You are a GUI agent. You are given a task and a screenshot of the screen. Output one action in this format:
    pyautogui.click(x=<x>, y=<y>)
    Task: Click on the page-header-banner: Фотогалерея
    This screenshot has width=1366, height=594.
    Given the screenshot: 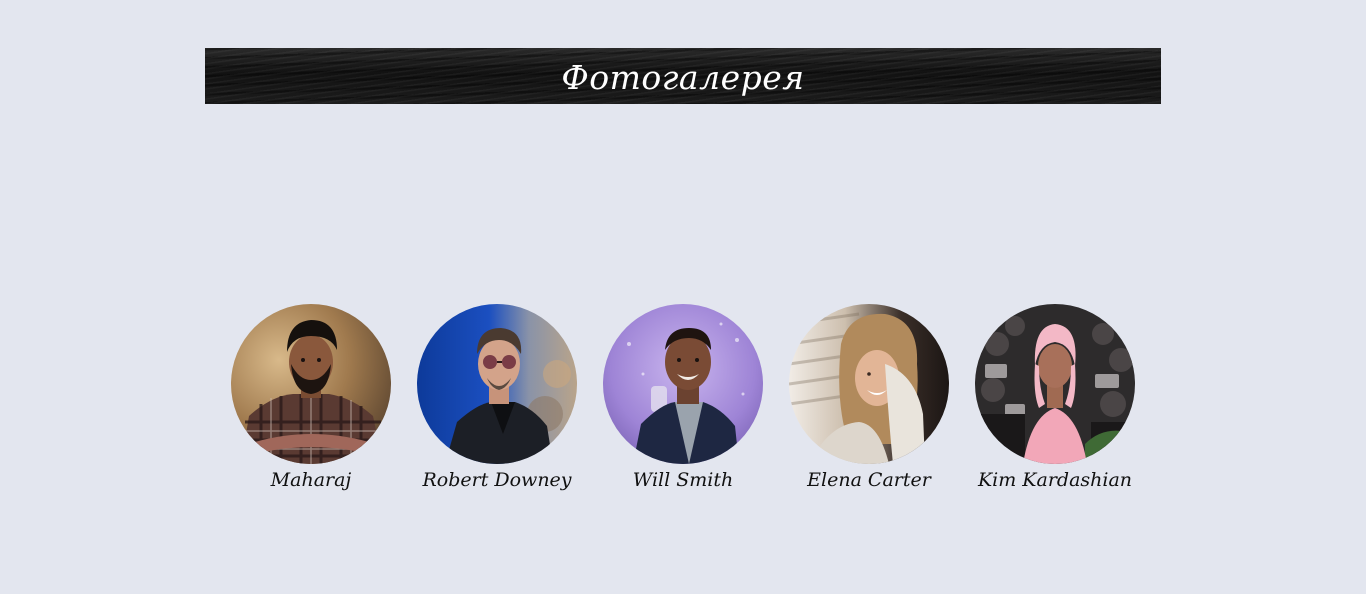 What is the action you would take?
    pyautogui.click(x=683, y=76)
    